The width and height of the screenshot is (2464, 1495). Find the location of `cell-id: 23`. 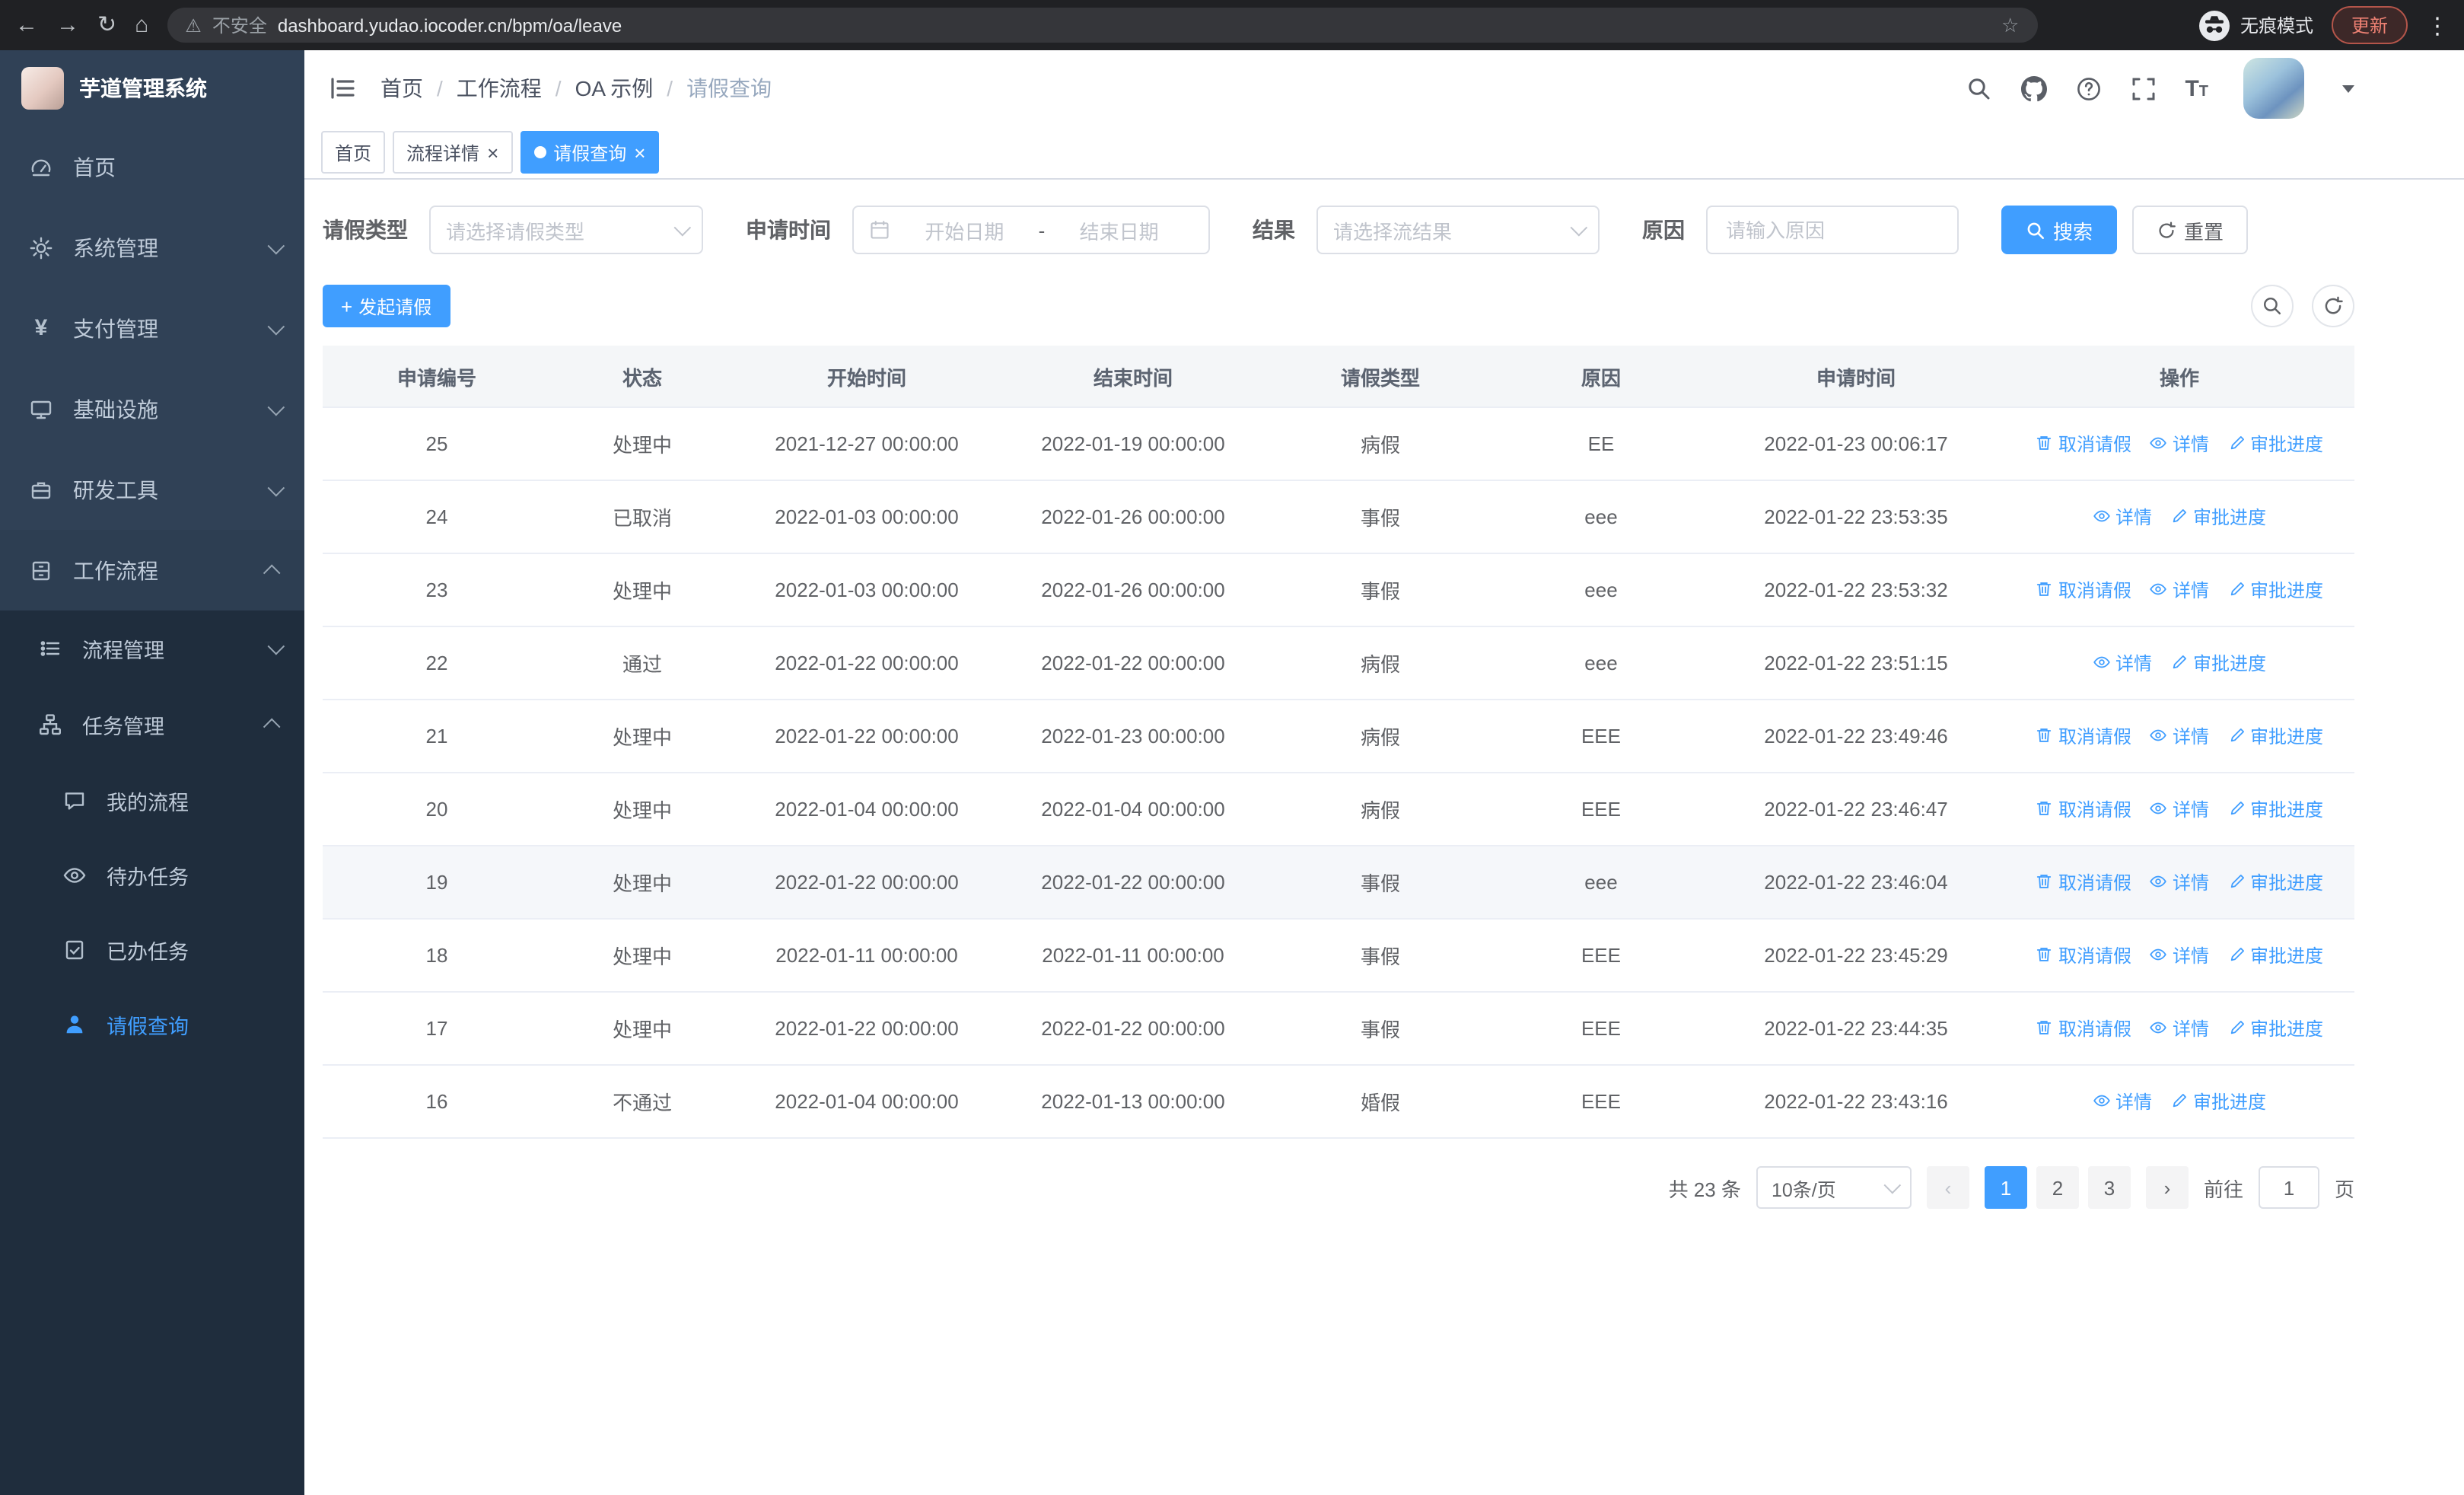

cell-id: 23 is located at coordinates (437, 590).